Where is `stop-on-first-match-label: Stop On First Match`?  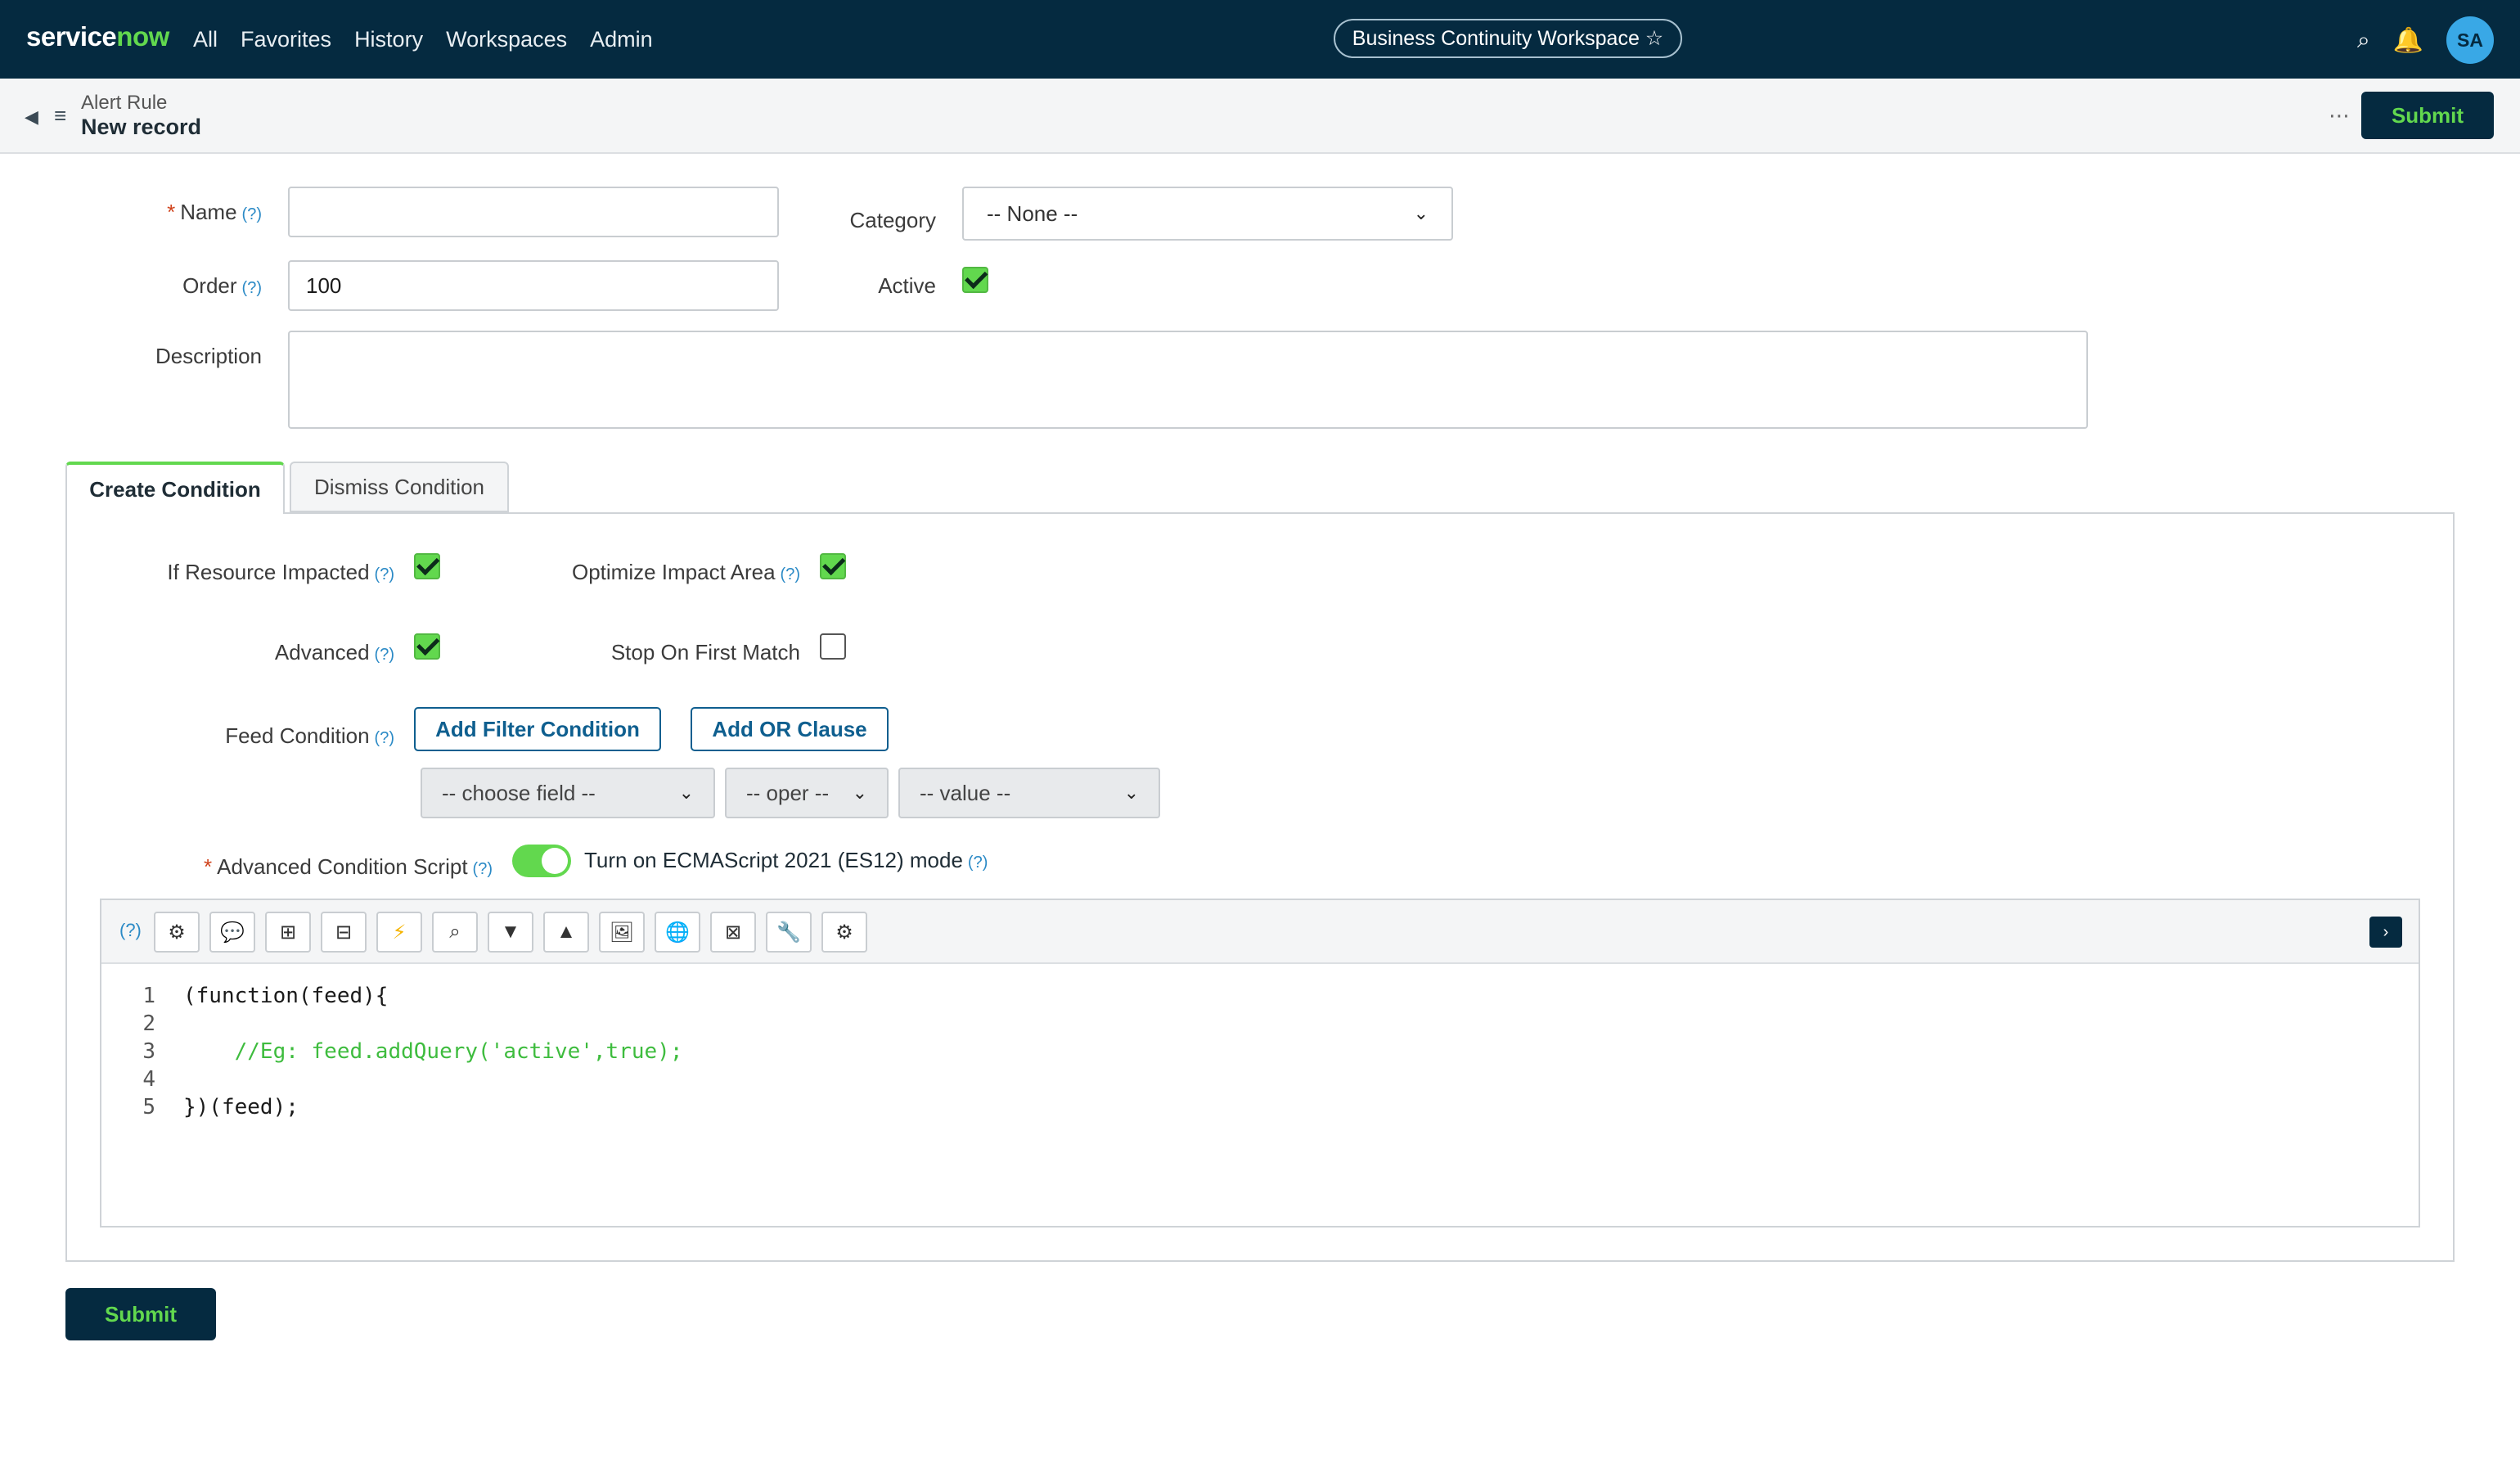 stop-on-first-match-label: Stop On First Match is located at coordinates (705, 652).